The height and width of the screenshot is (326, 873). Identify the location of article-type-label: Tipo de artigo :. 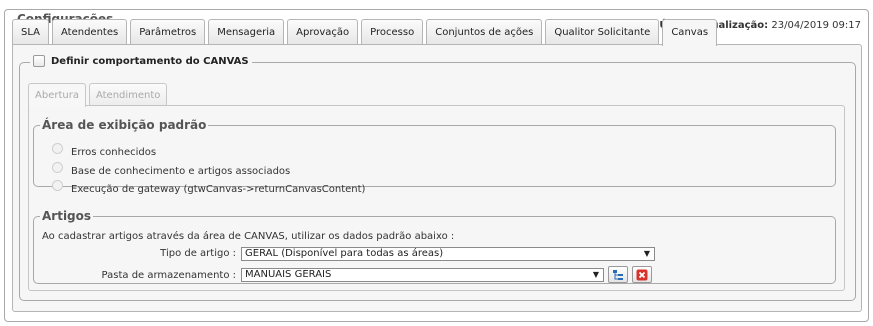
(198, 253).